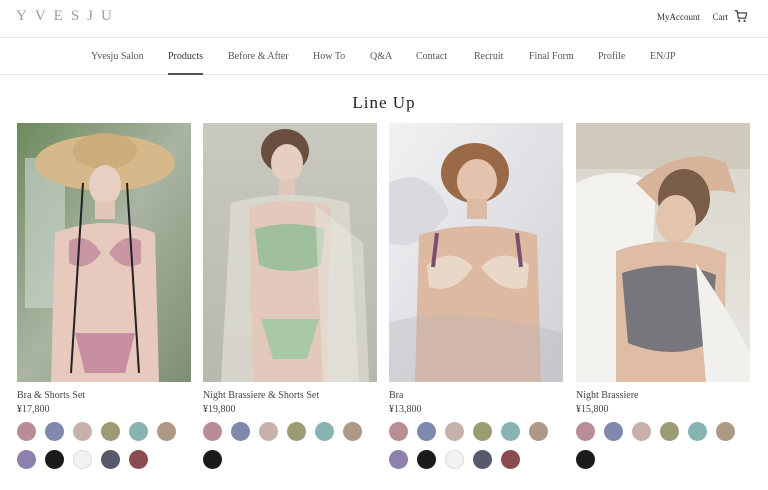 The image size is (768, 490). I want to click on nav-item-contact: Contact, so click(431, 56).